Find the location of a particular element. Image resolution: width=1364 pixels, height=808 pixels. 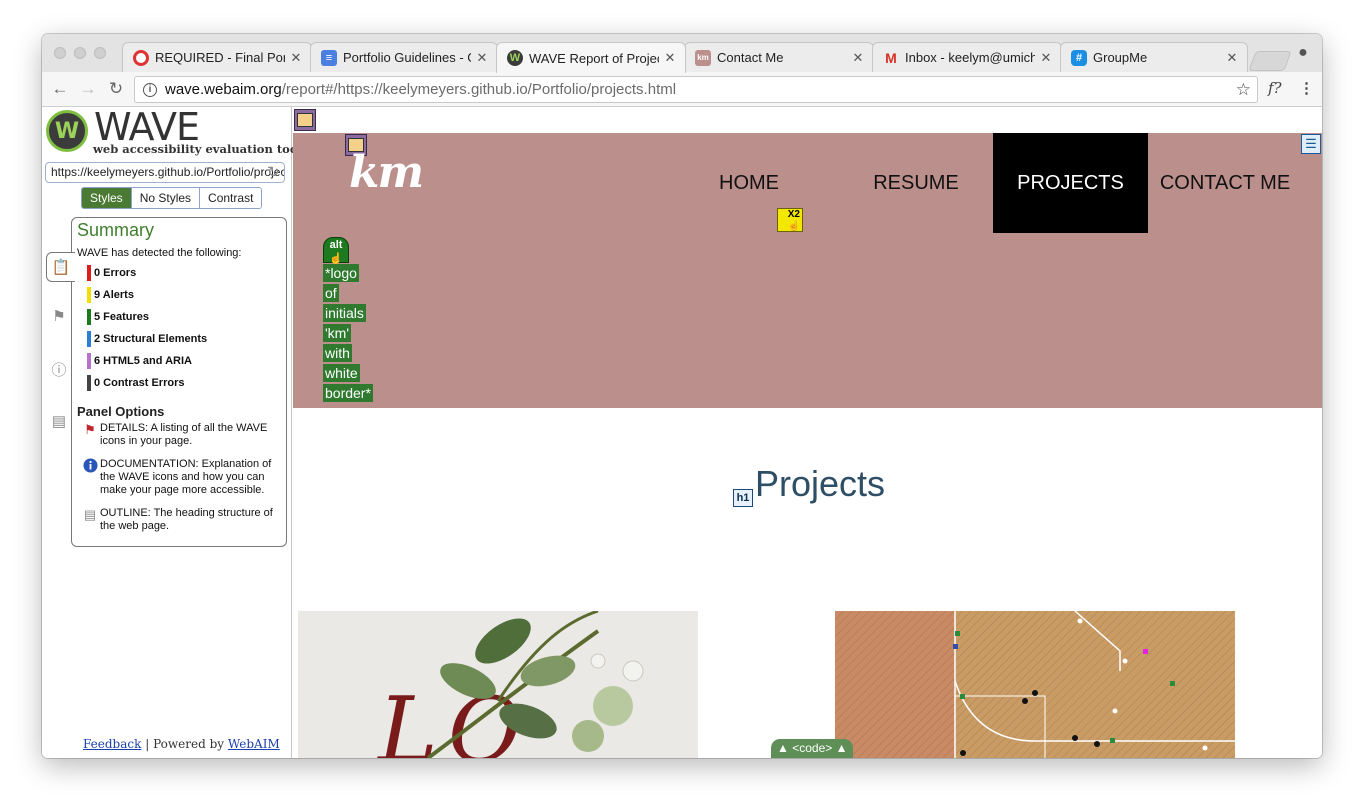

gmail-icon: M is located at coordinates (891, 57).